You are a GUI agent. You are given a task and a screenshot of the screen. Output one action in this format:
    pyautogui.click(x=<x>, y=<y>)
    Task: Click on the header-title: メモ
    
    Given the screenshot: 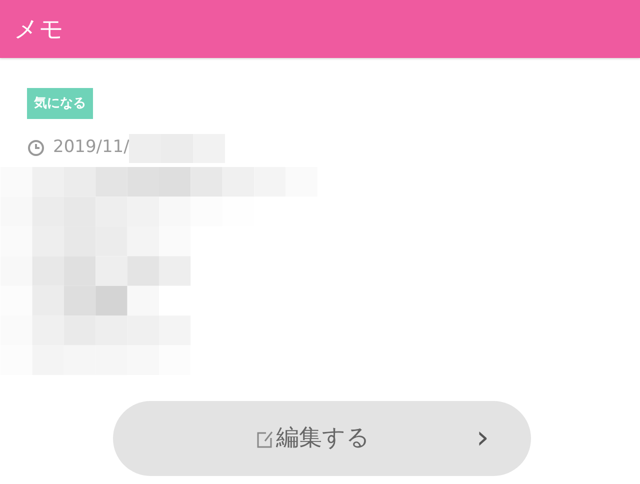 What is the action you would take?
    pyautogui.click(x=39, y=29)
    